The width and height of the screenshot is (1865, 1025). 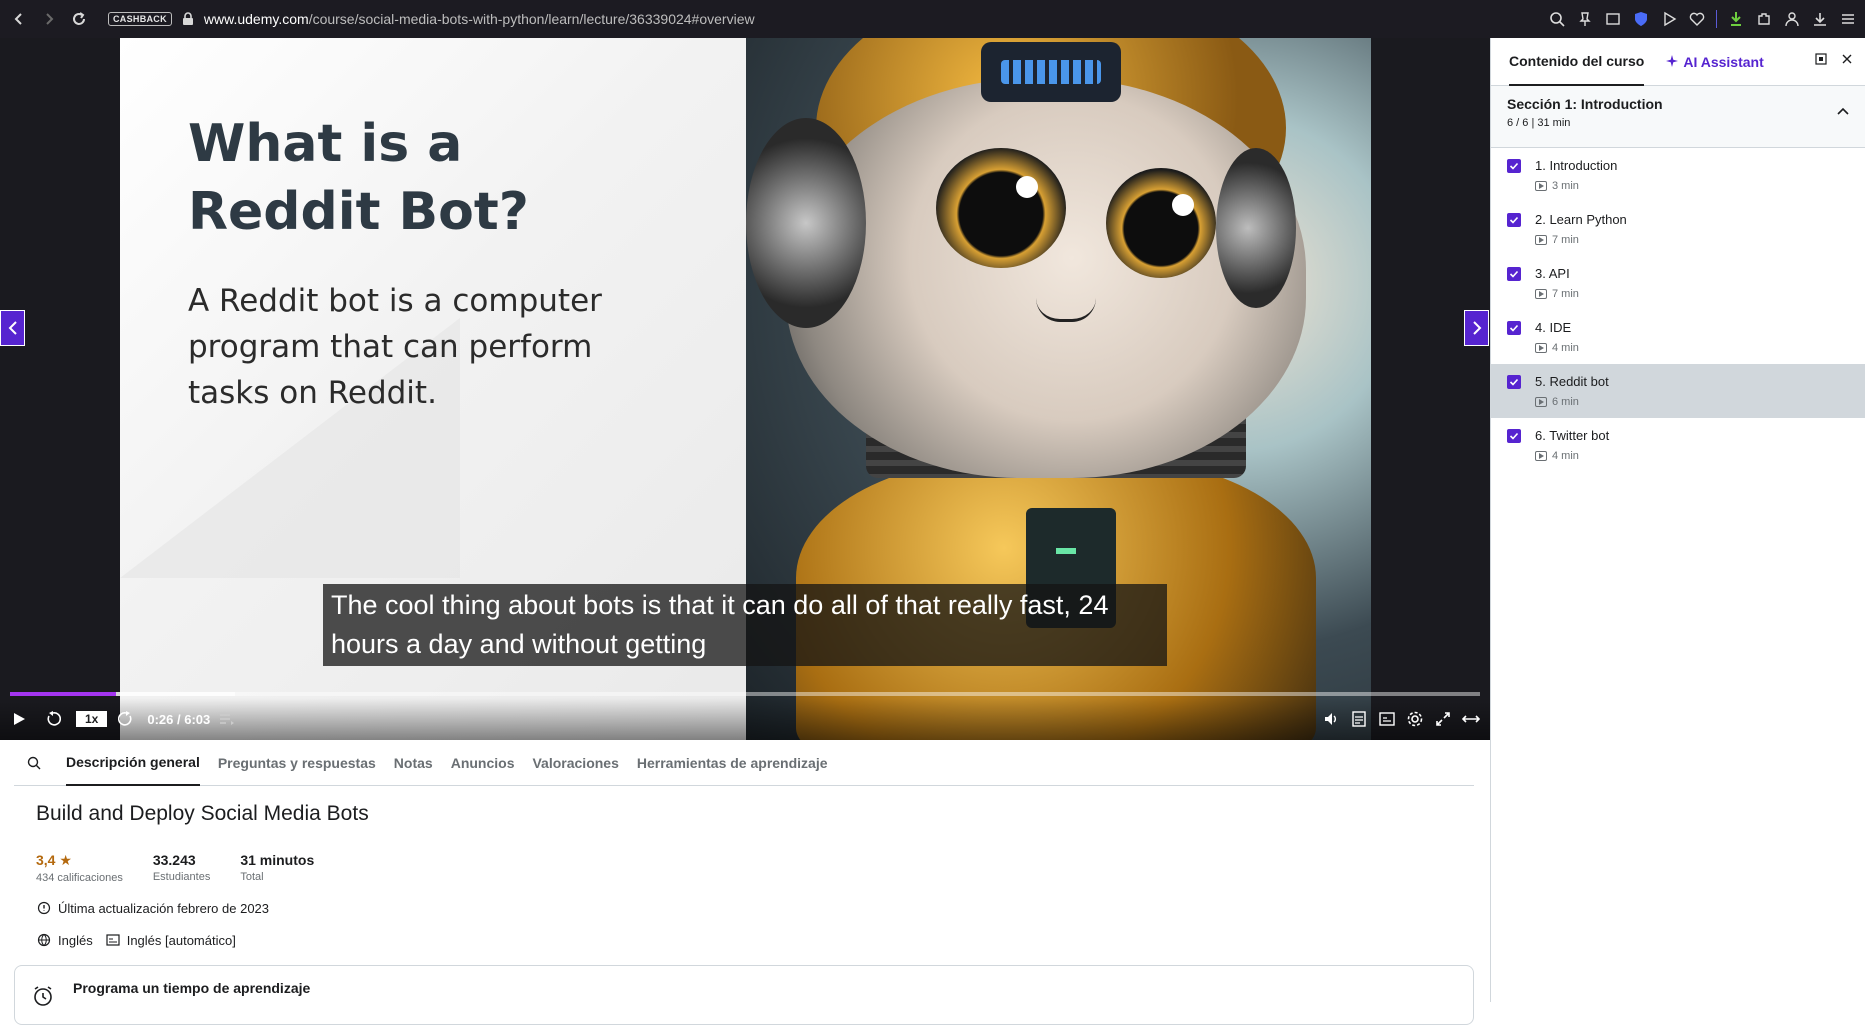 What do you see at coordinates (1847, 61) in the screenshot?
I see `close-icon` at bounding box center [1847, 61].